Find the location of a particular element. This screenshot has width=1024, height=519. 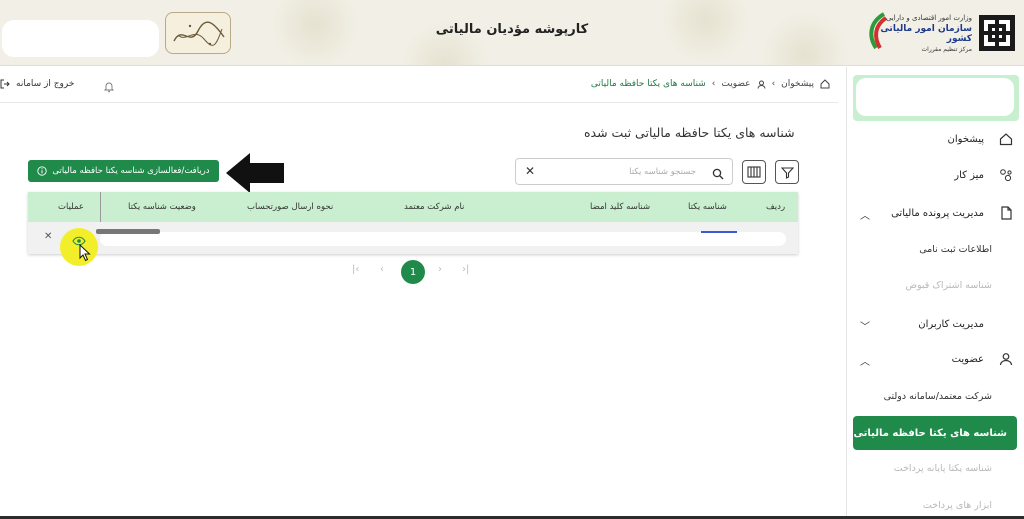

register-unique-id-label: دریافت/فعالسازی شناسه یکتا حافظه مالیاتی is located at coordinates (131, 171).